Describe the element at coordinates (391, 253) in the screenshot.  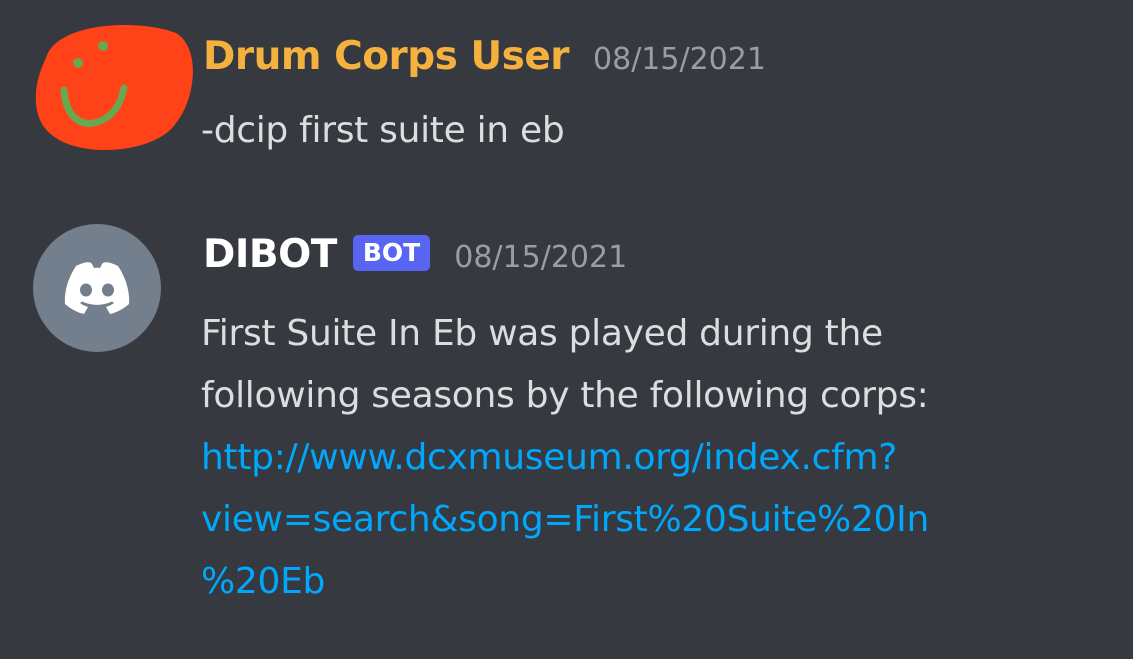
I see `bot-badge: BOT` at that location.